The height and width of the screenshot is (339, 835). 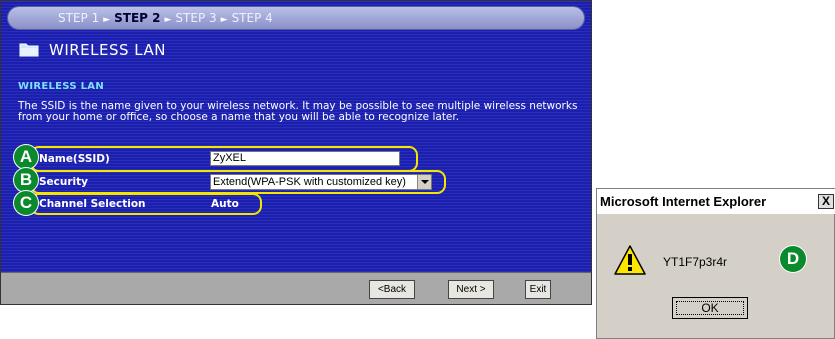 What do you see at coordinates (224, 159) in the screenshot?
I see `highlight-ssid` at bounding box center [224, 159].